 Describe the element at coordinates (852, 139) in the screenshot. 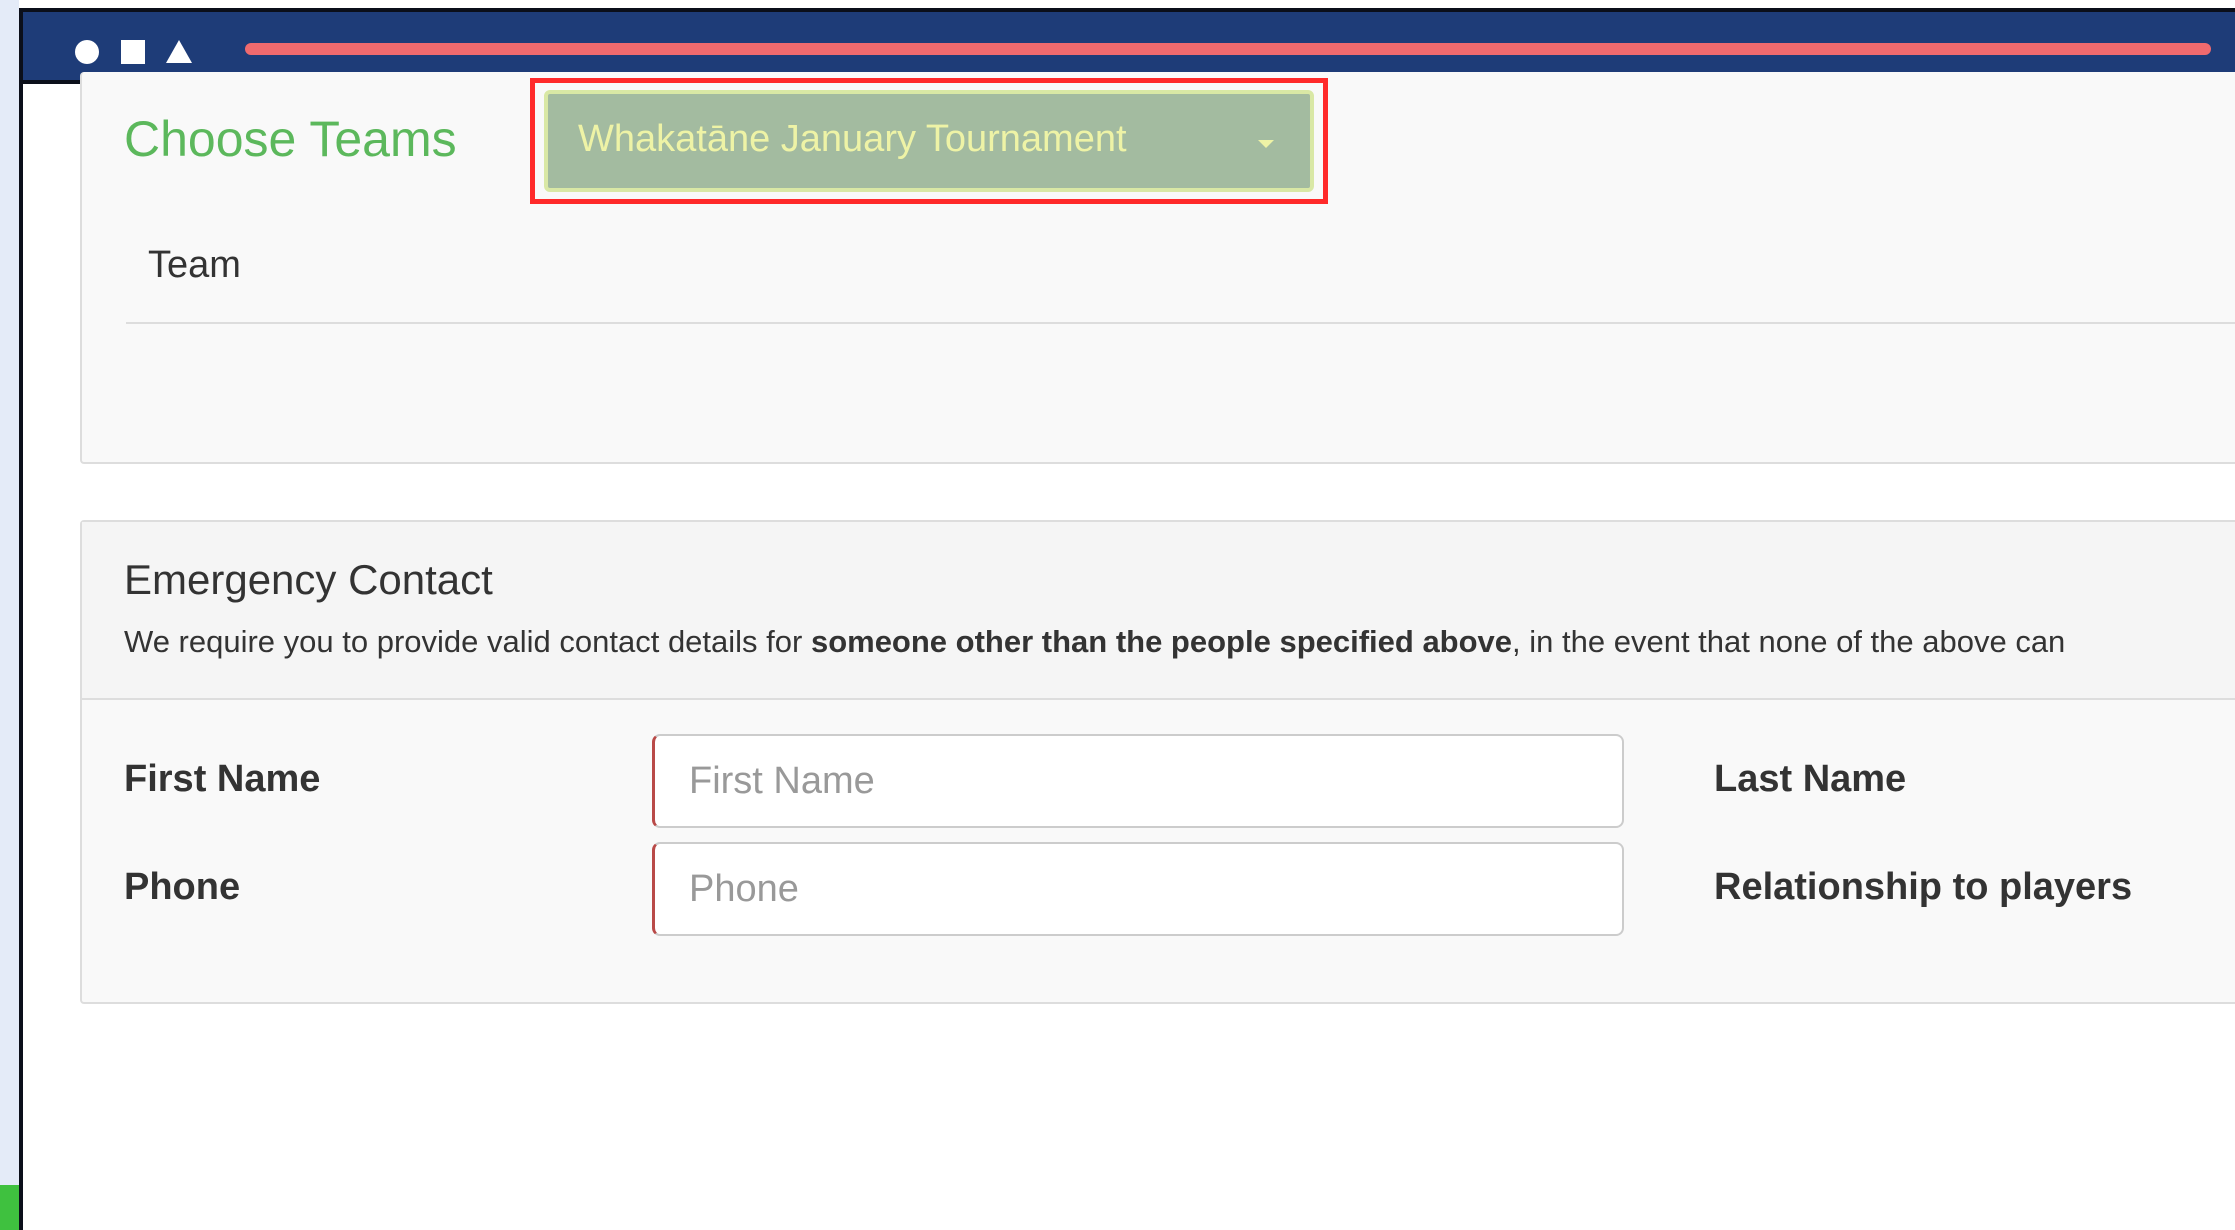

I see `tournament-select-label: Whakatāne January Tournament` at that location.